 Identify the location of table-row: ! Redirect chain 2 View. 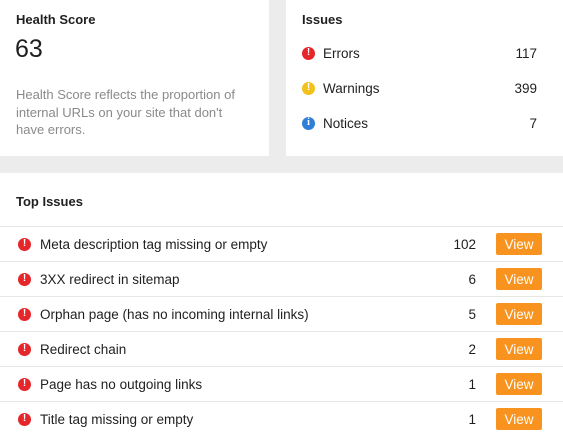
(281, 348).